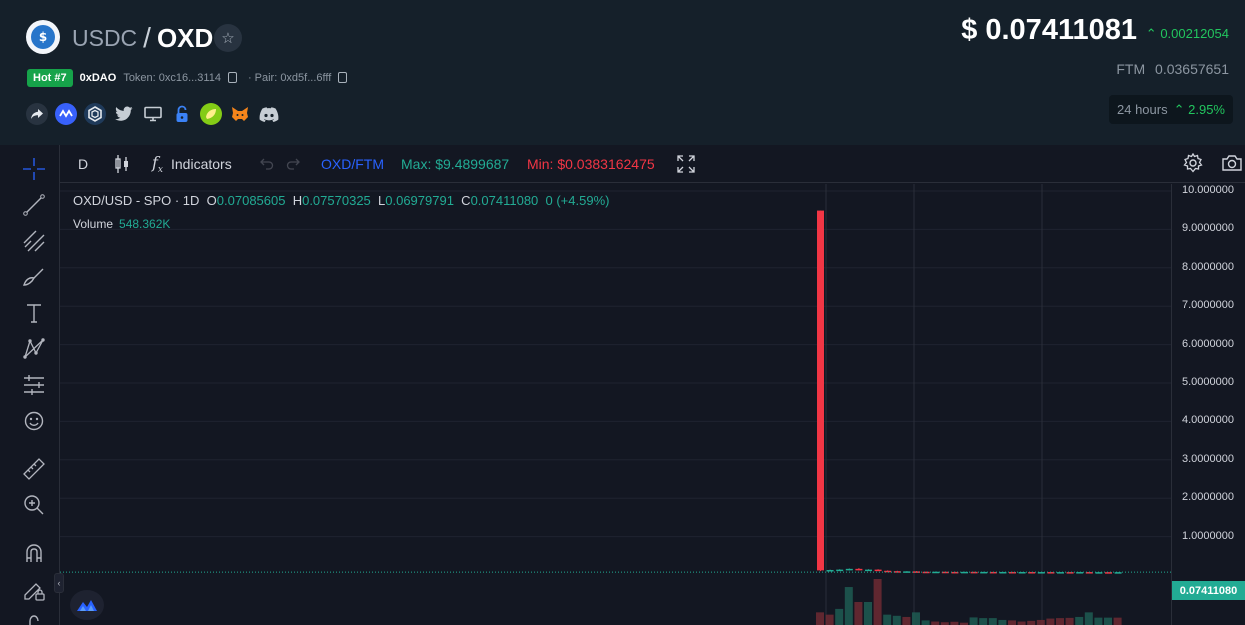 This screenshot has height=625, width=1245. I want to click on y-tick-label: 4.0000000, so click(1208, 420).